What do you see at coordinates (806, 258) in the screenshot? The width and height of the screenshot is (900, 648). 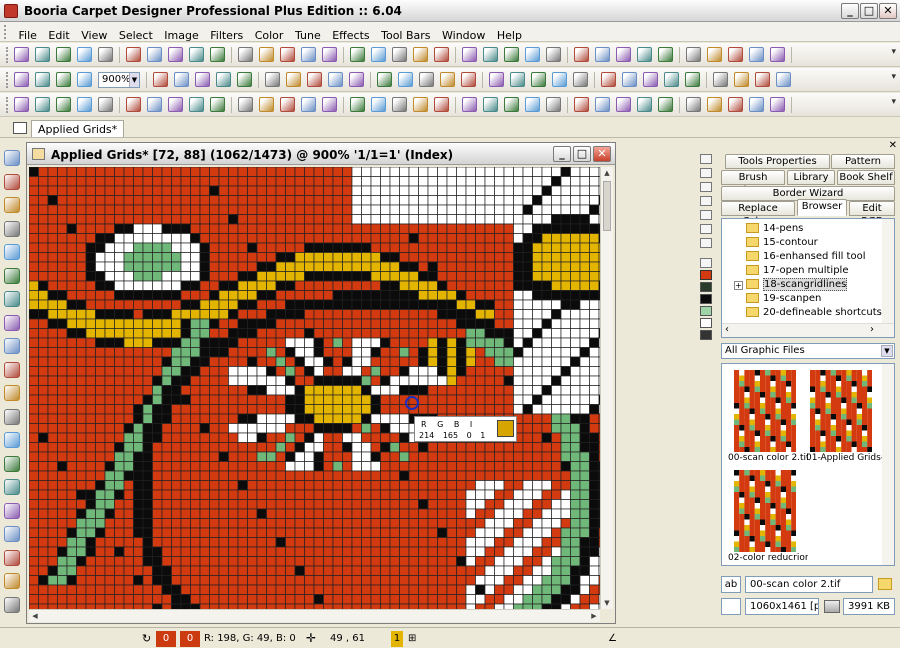 I see `tree-item: 16-enhansed fill tool` at bounding box center [806, 258].